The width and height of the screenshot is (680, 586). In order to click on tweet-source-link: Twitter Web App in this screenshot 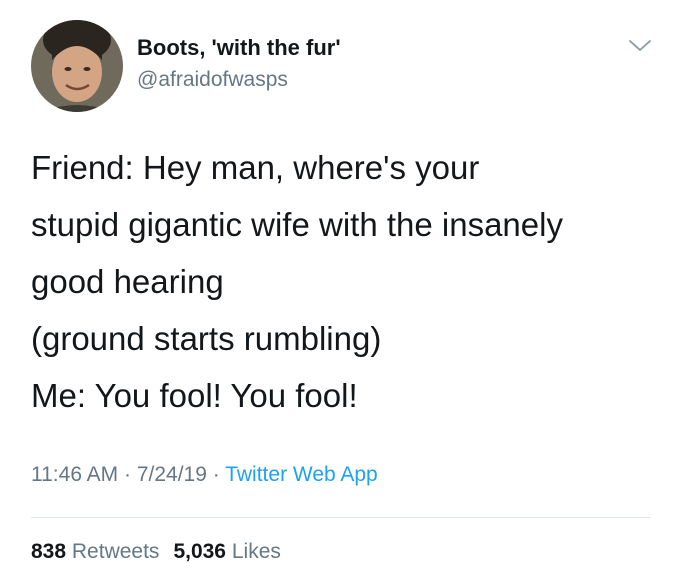, I will do `click(301, 474)`.